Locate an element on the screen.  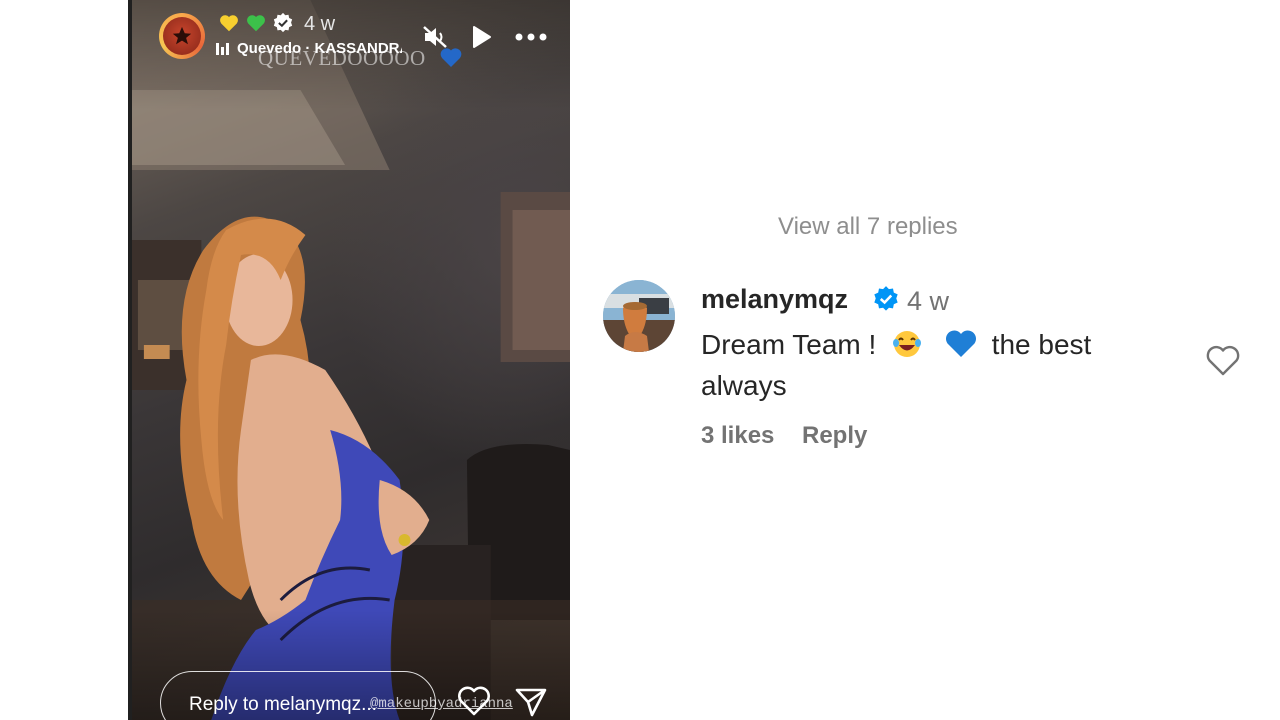
comment-like-count: 3 likes is located at coordinates (737, 436).